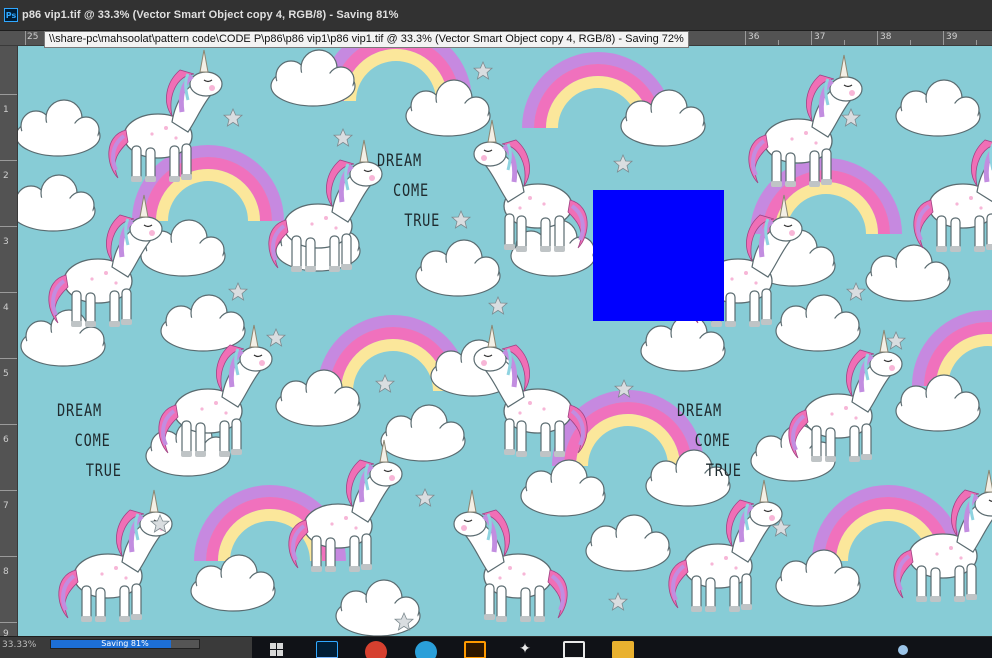 The width and height of the screenshot is (992, 658). What do you see at coordinates (820, 37) in the screenshot?
I see `ruler-label: 37` at bounding box center [820, 37].